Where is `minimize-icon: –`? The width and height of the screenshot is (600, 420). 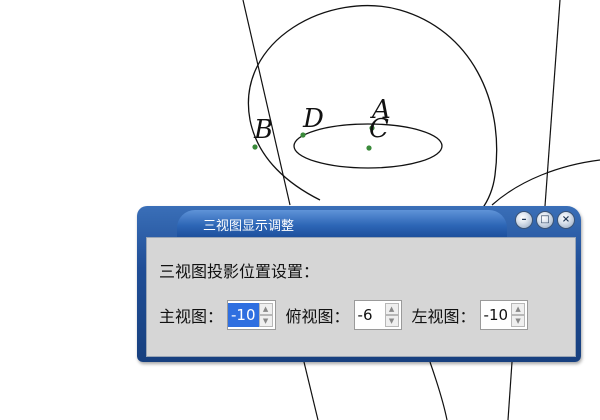 minimize-icon: – is located at coordinates (524, 220).